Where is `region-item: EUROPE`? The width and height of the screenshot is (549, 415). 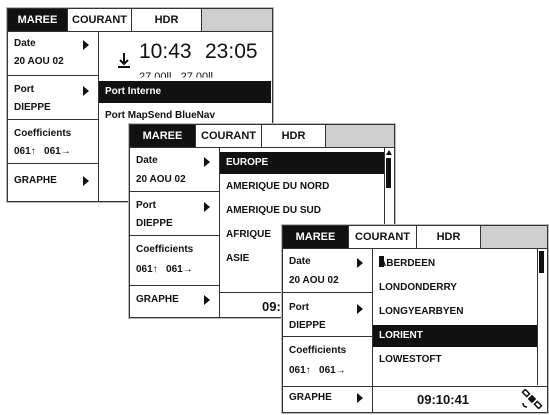 region-item: EUROPE is located at coordinates (302, 163).